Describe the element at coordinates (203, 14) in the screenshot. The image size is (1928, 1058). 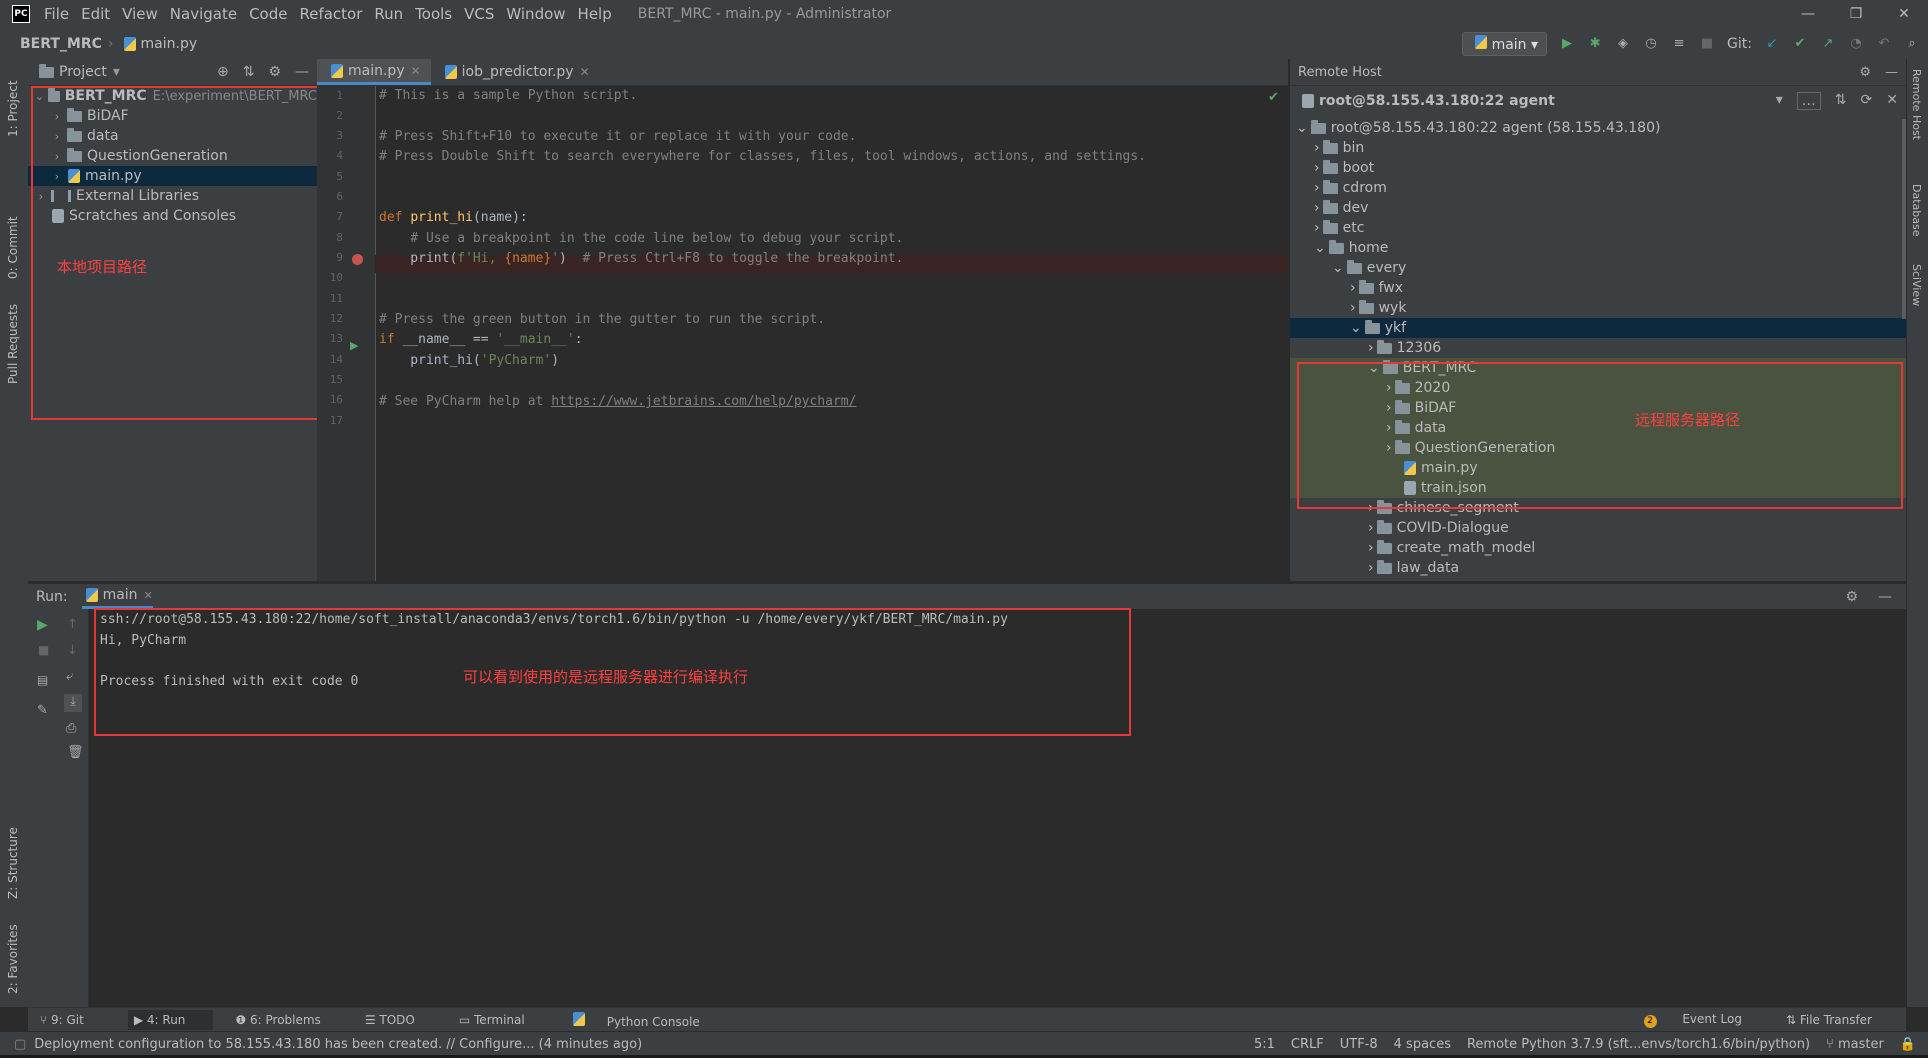
I see `menu-navigate: Navigate` at that location.